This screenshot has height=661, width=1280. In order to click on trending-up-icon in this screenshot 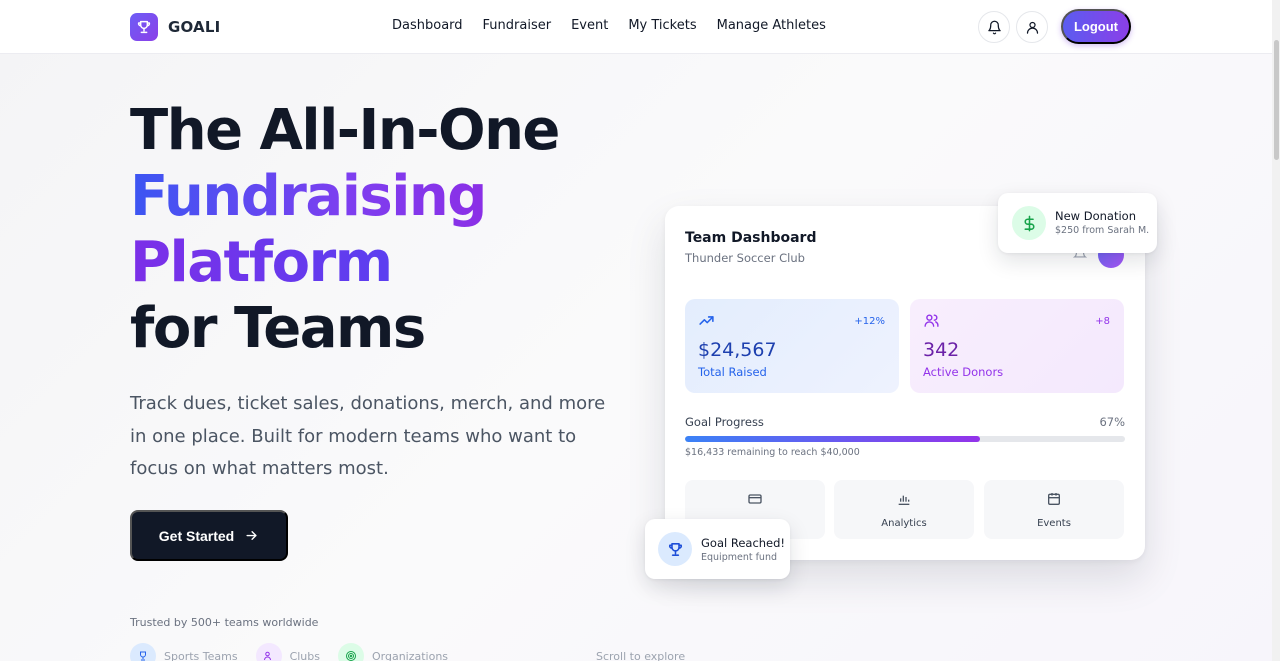, I will do `click(706, 322)`.